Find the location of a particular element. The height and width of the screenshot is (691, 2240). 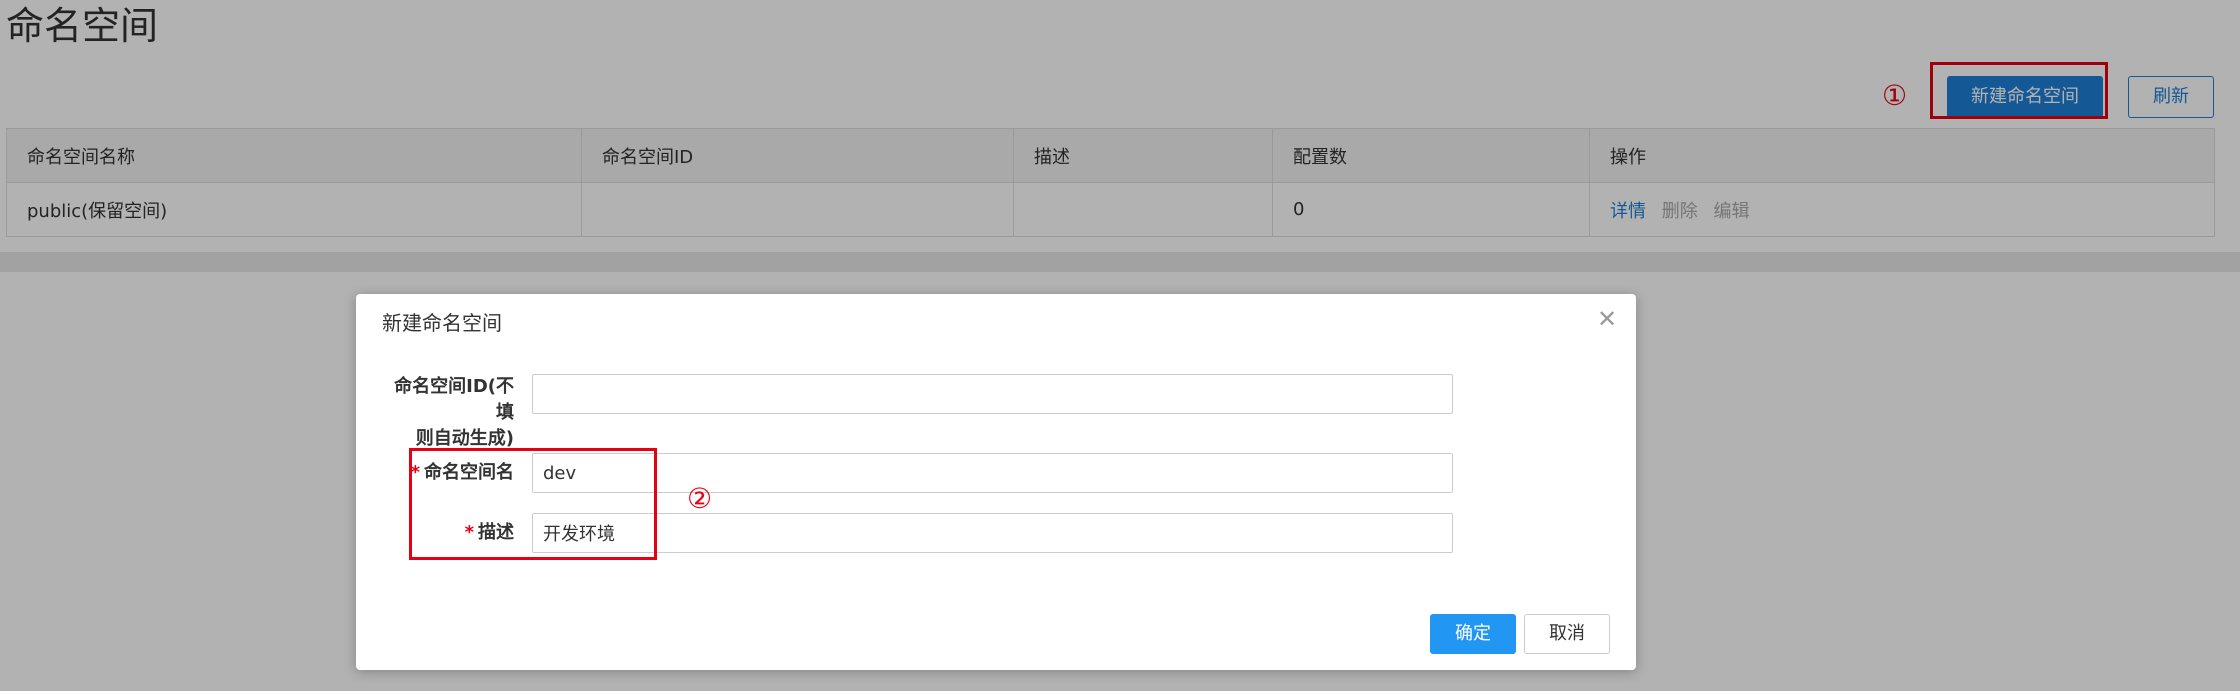

namespace-name-input is located at coordinates (992, 473).